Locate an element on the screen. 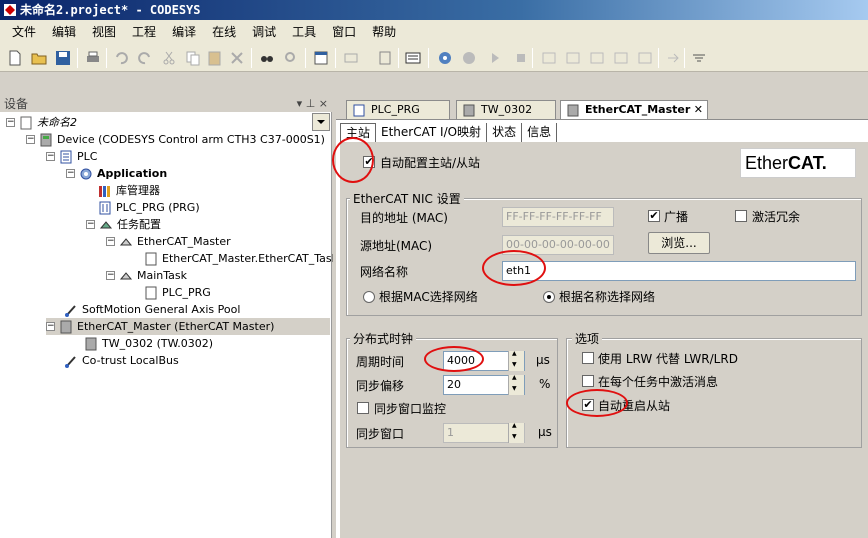  copy-icon is located at coordinates (193, 58).